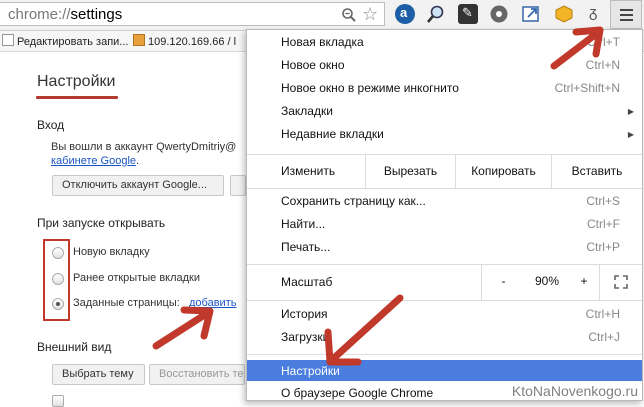 The image size is (644, 407). Describe the element at coordinates (503, 282) in the screenshot. I see `zoom-out-button: -` at that location.